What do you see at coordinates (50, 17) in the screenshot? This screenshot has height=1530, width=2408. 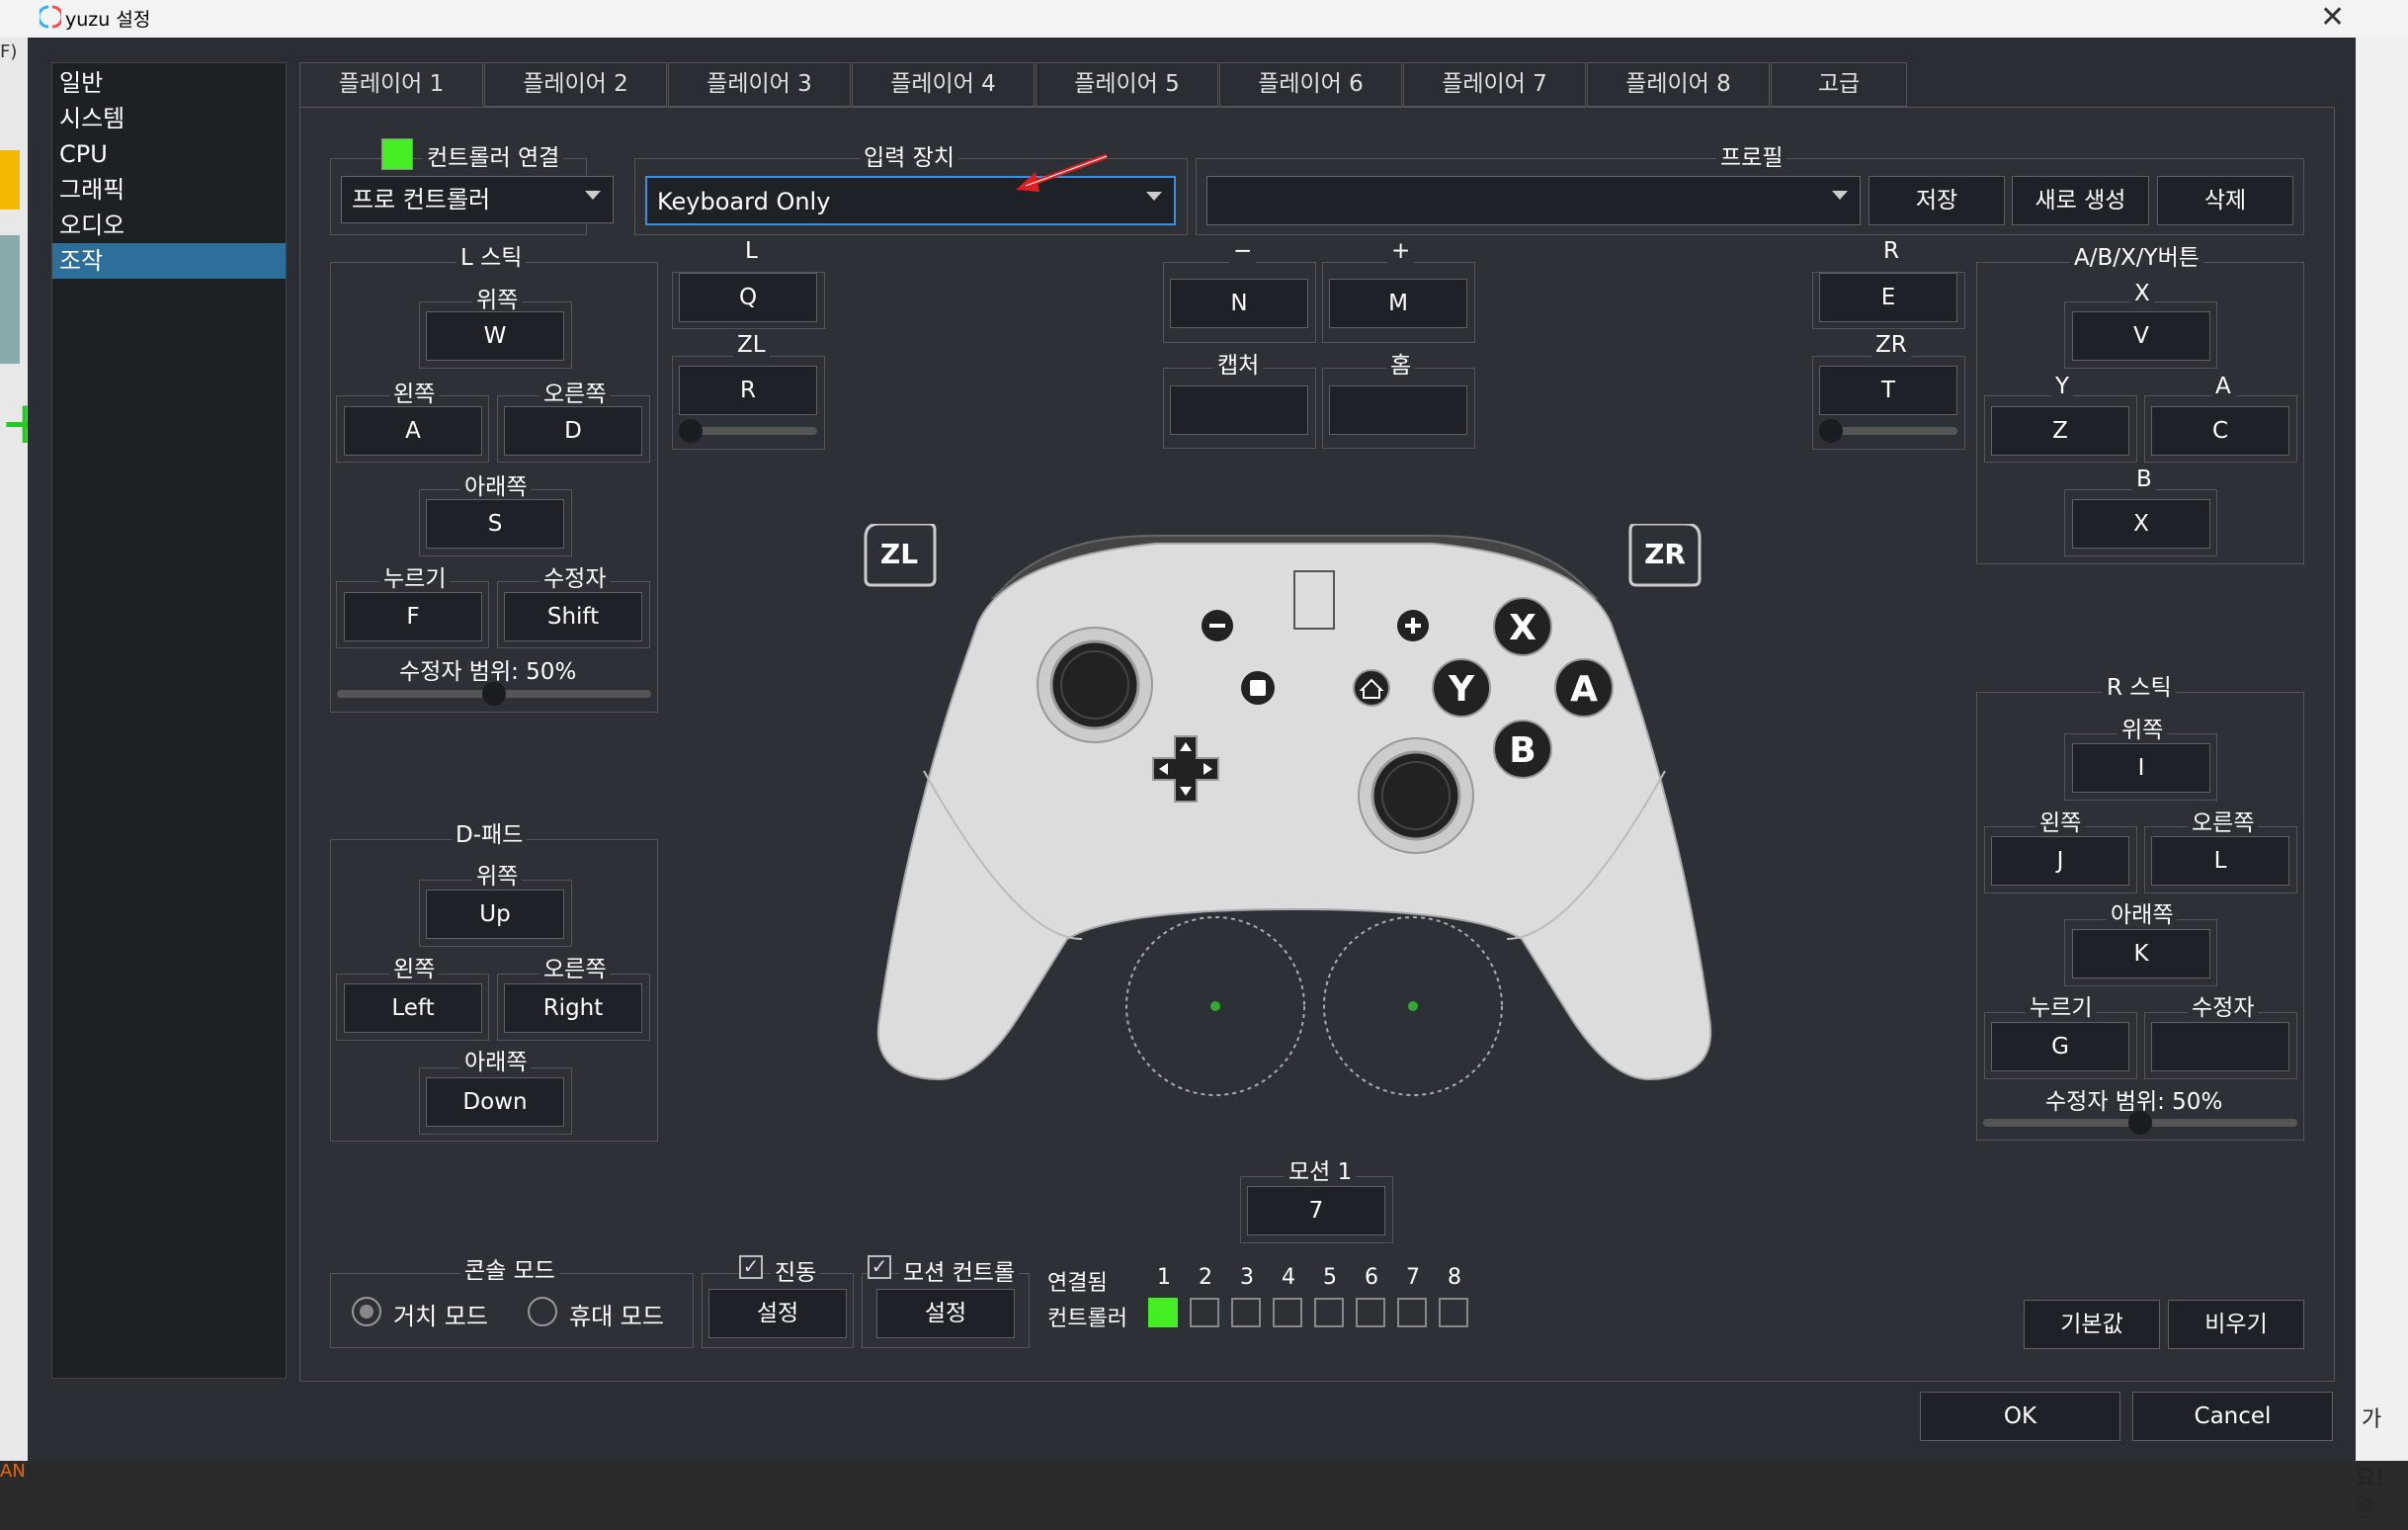 I see `yuzu-icon` at bounding box center [50, 17].